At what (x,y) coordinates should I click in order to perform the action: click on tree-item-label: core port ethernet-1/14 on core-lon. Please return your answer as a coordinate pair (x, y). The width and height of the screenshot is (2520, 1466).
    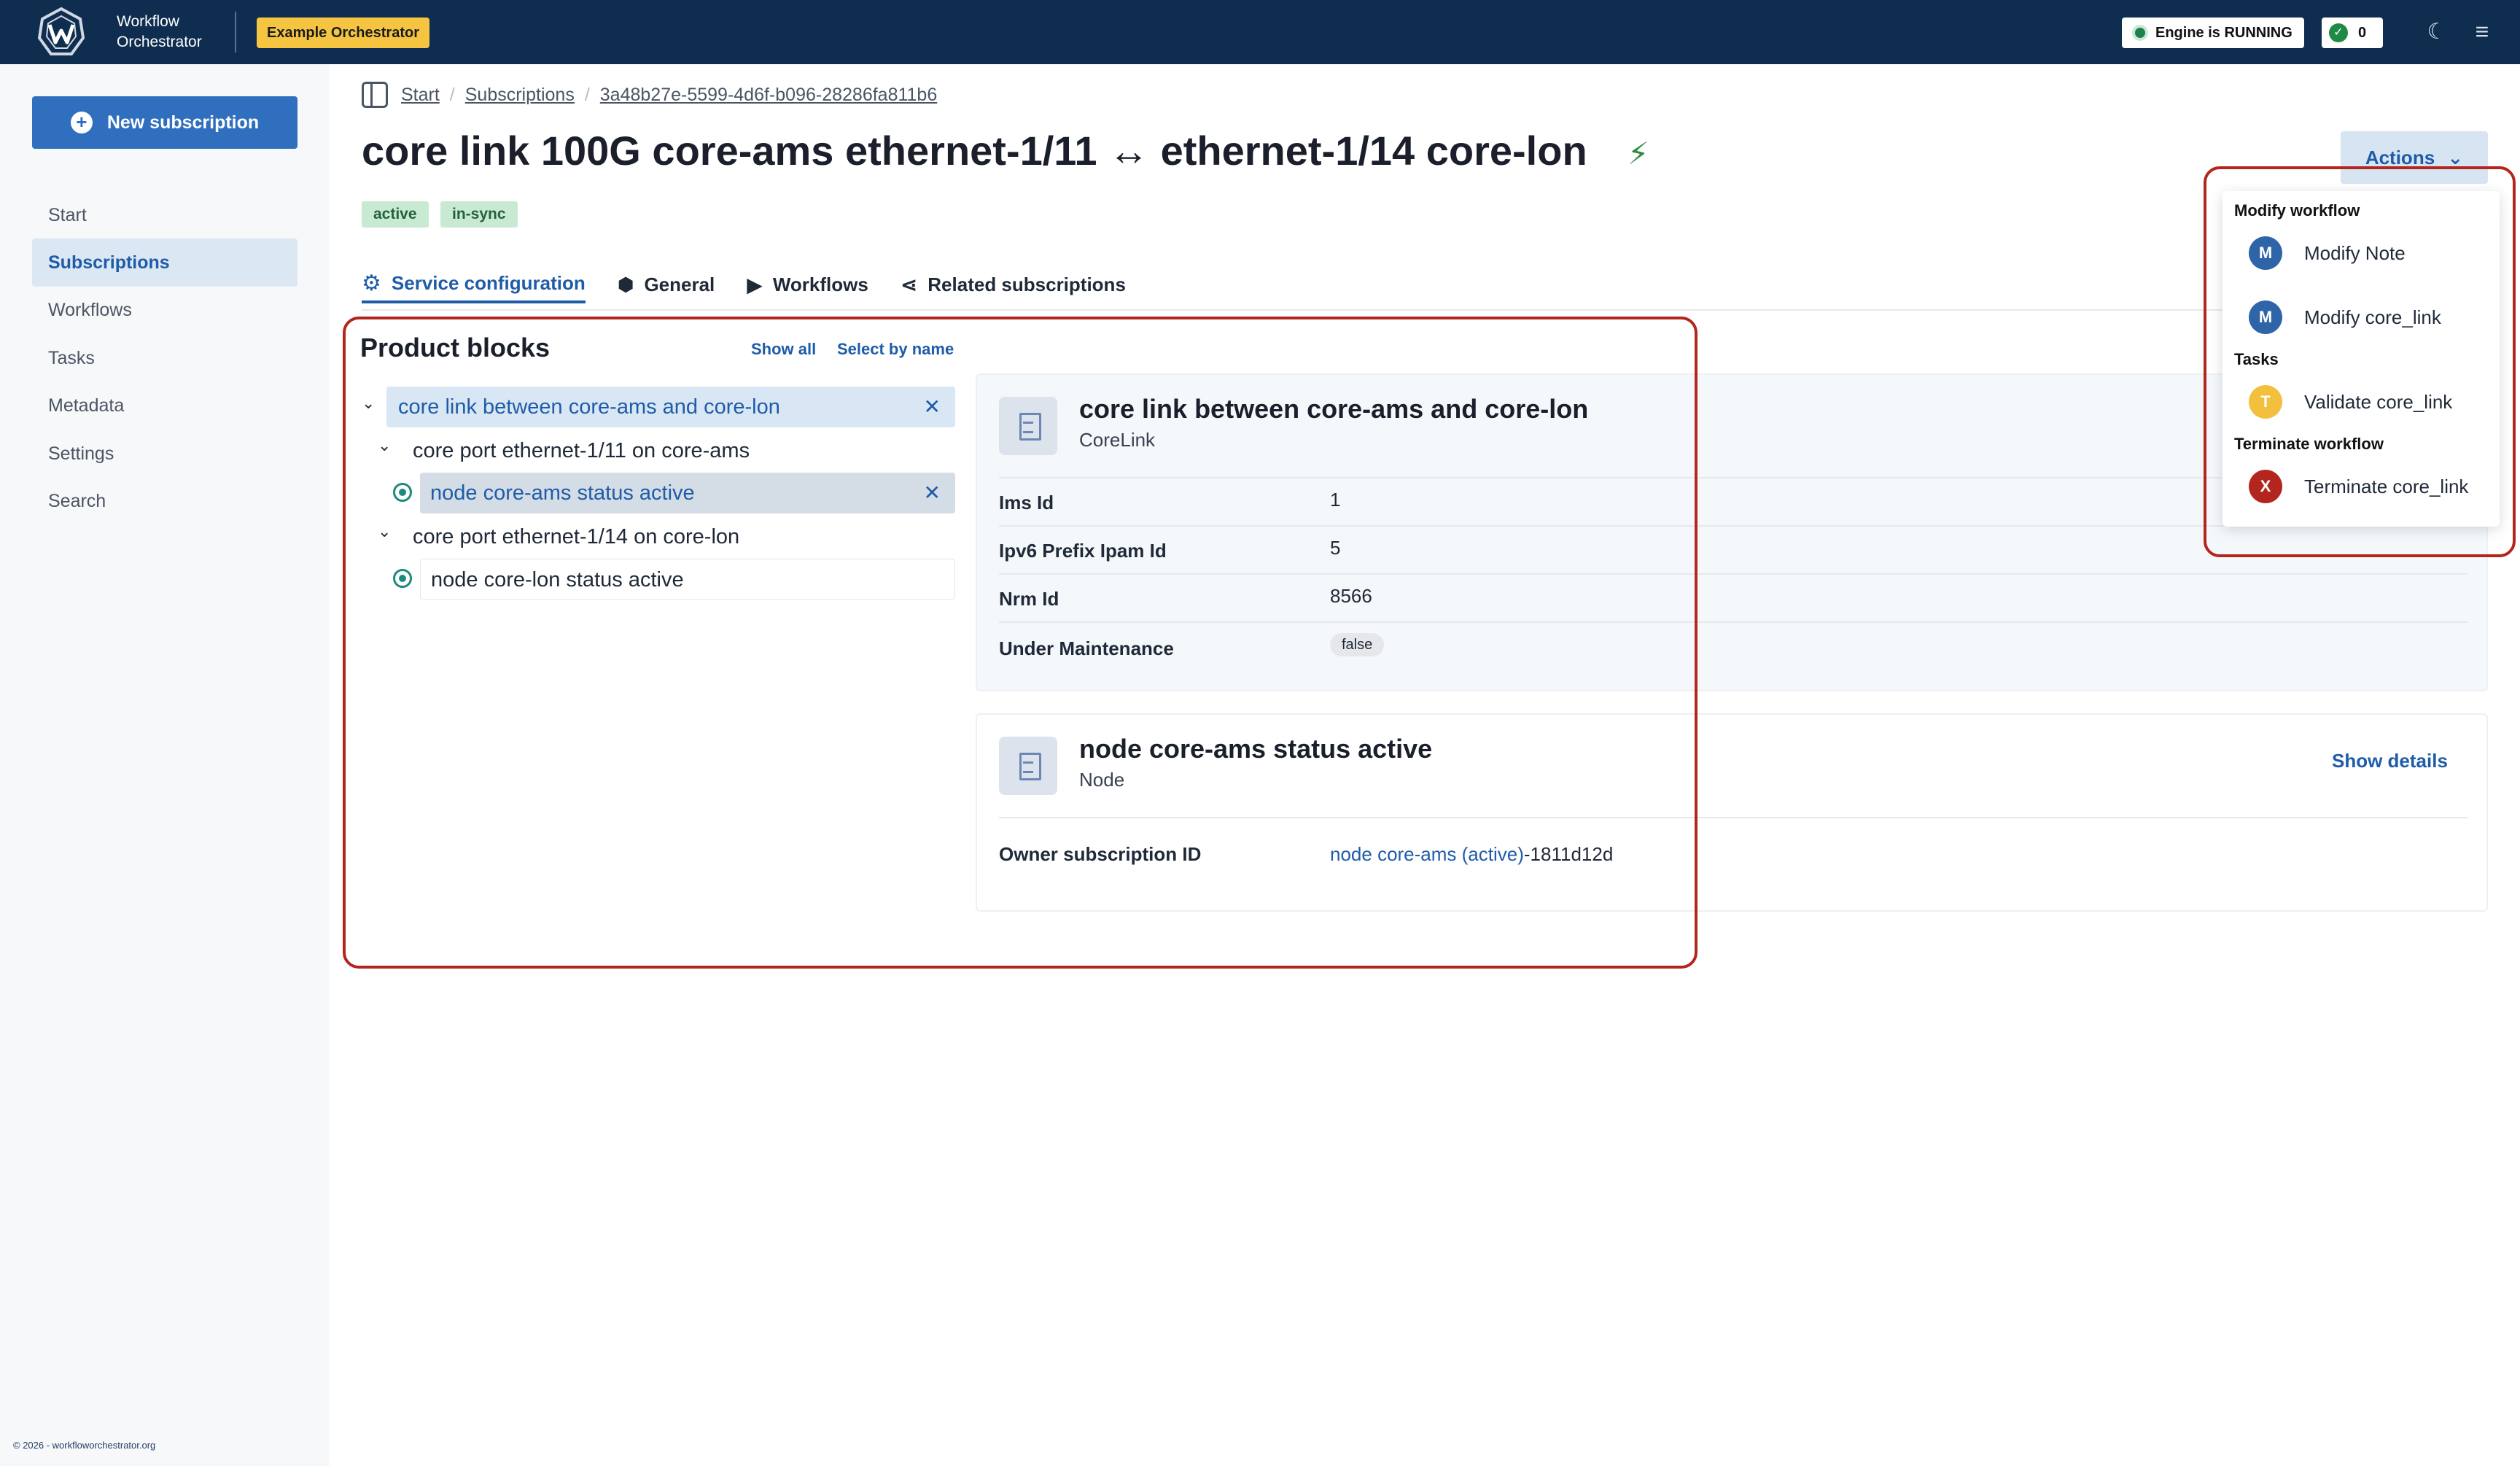
    Looking at the image, I should click on (576, 536).